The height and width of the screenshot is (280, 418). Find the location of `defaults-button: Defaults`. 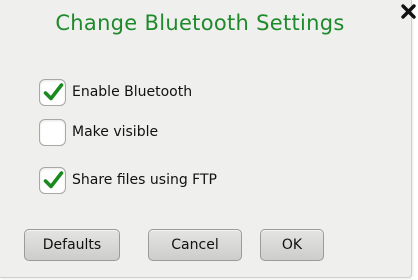

defaults-button: Defaults is located at coordinates (72, 245).